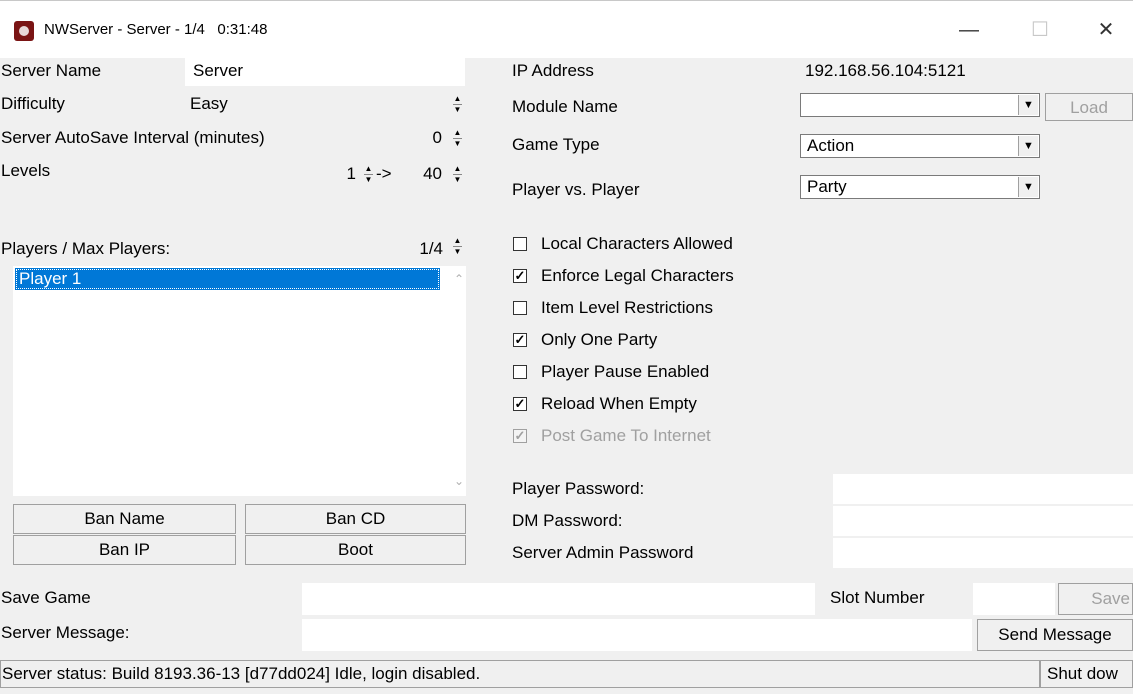 This screenshot has width=1133, height=694. I want to click on admin-password-field, so click(983, 553).